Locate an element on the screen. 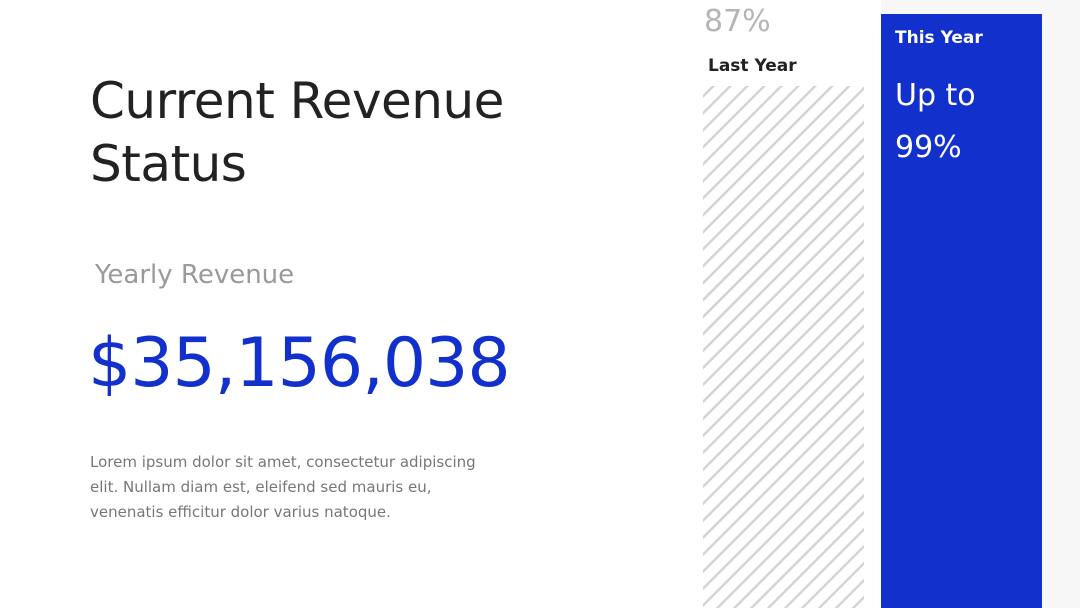 The width and height of the screenshot is (1080, 608). bar-category-label: Last Year is located at coordinates (752, 66).